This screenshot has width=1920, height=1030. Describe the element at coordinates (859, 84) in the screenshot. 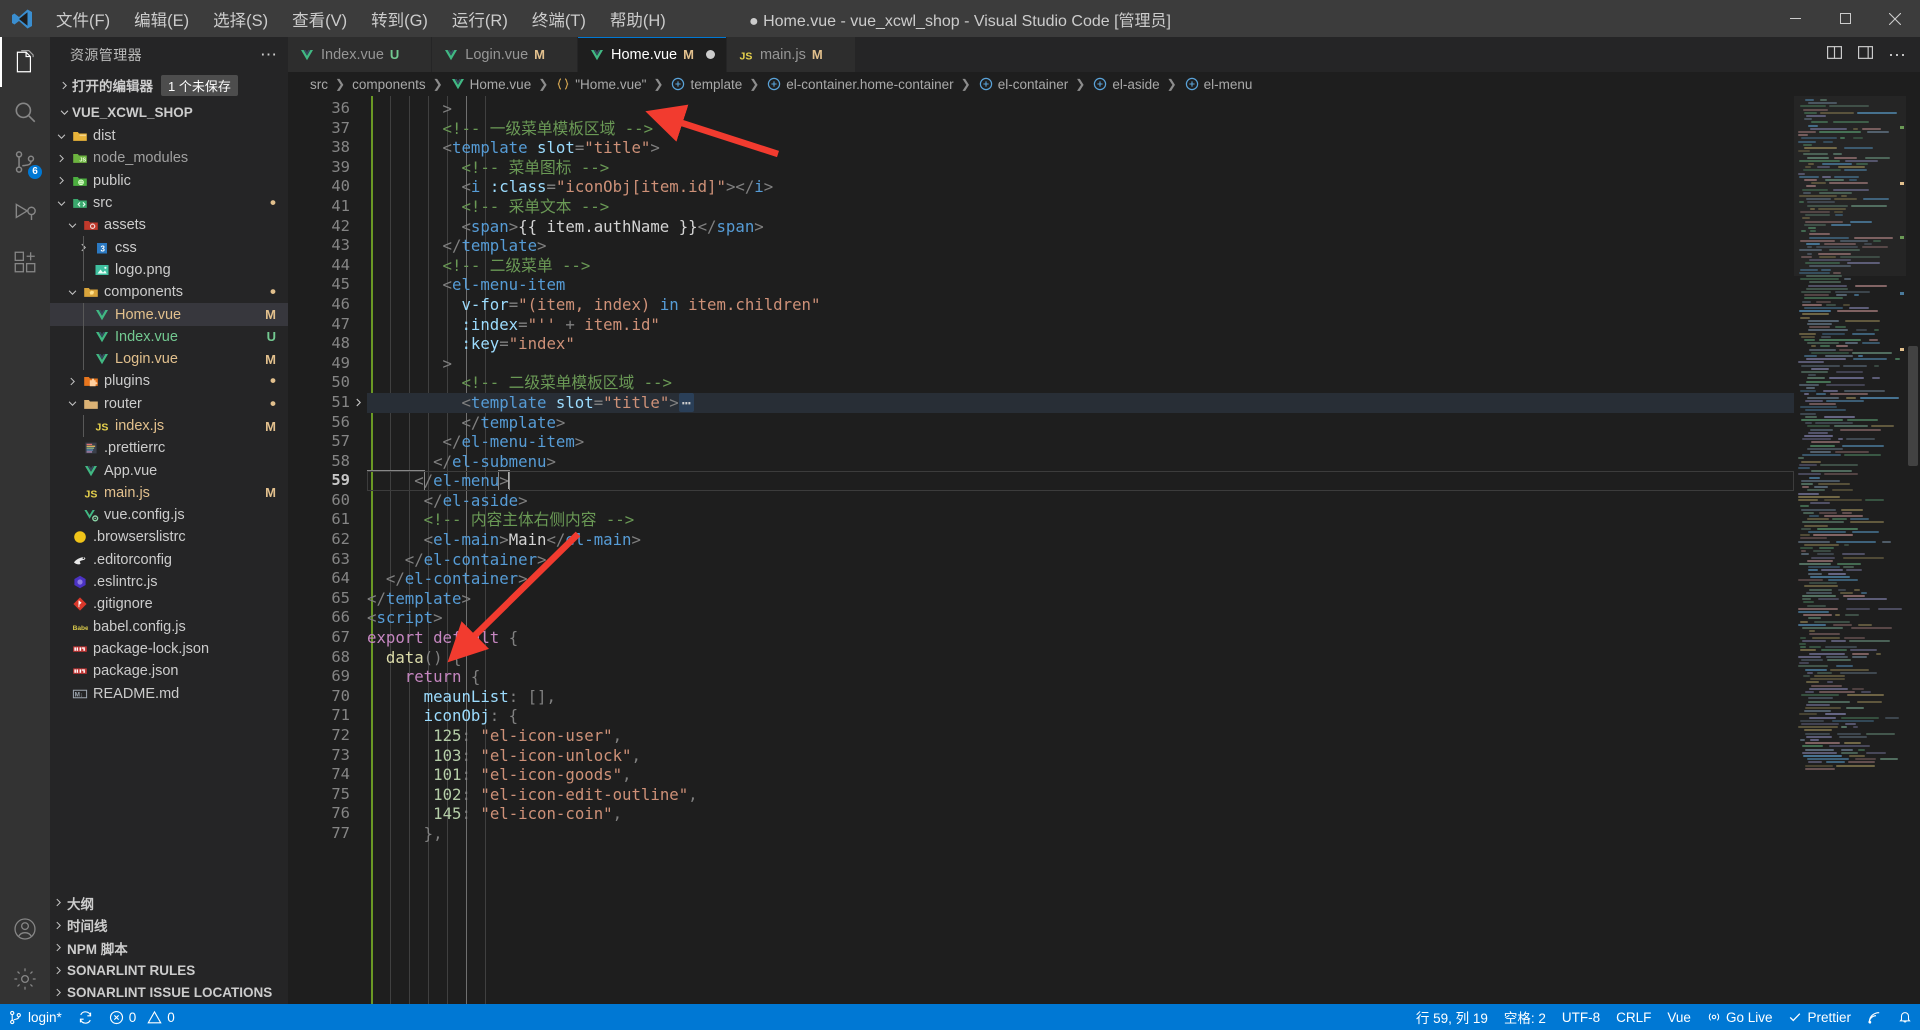

I see `breadcrumb-item: el-container.home-container` at that location.